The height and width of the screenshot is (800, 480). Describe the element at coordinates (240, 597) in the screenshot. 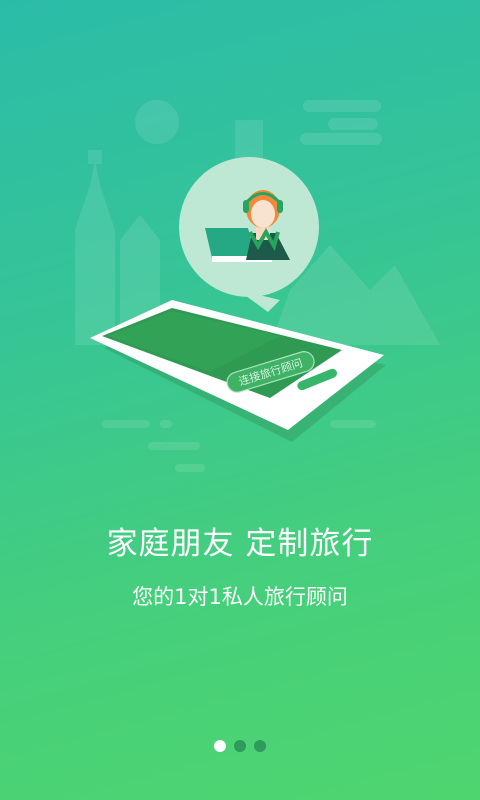

I see `onboarding-subtitle: 您的1对1私人旅行顾问` at that location.